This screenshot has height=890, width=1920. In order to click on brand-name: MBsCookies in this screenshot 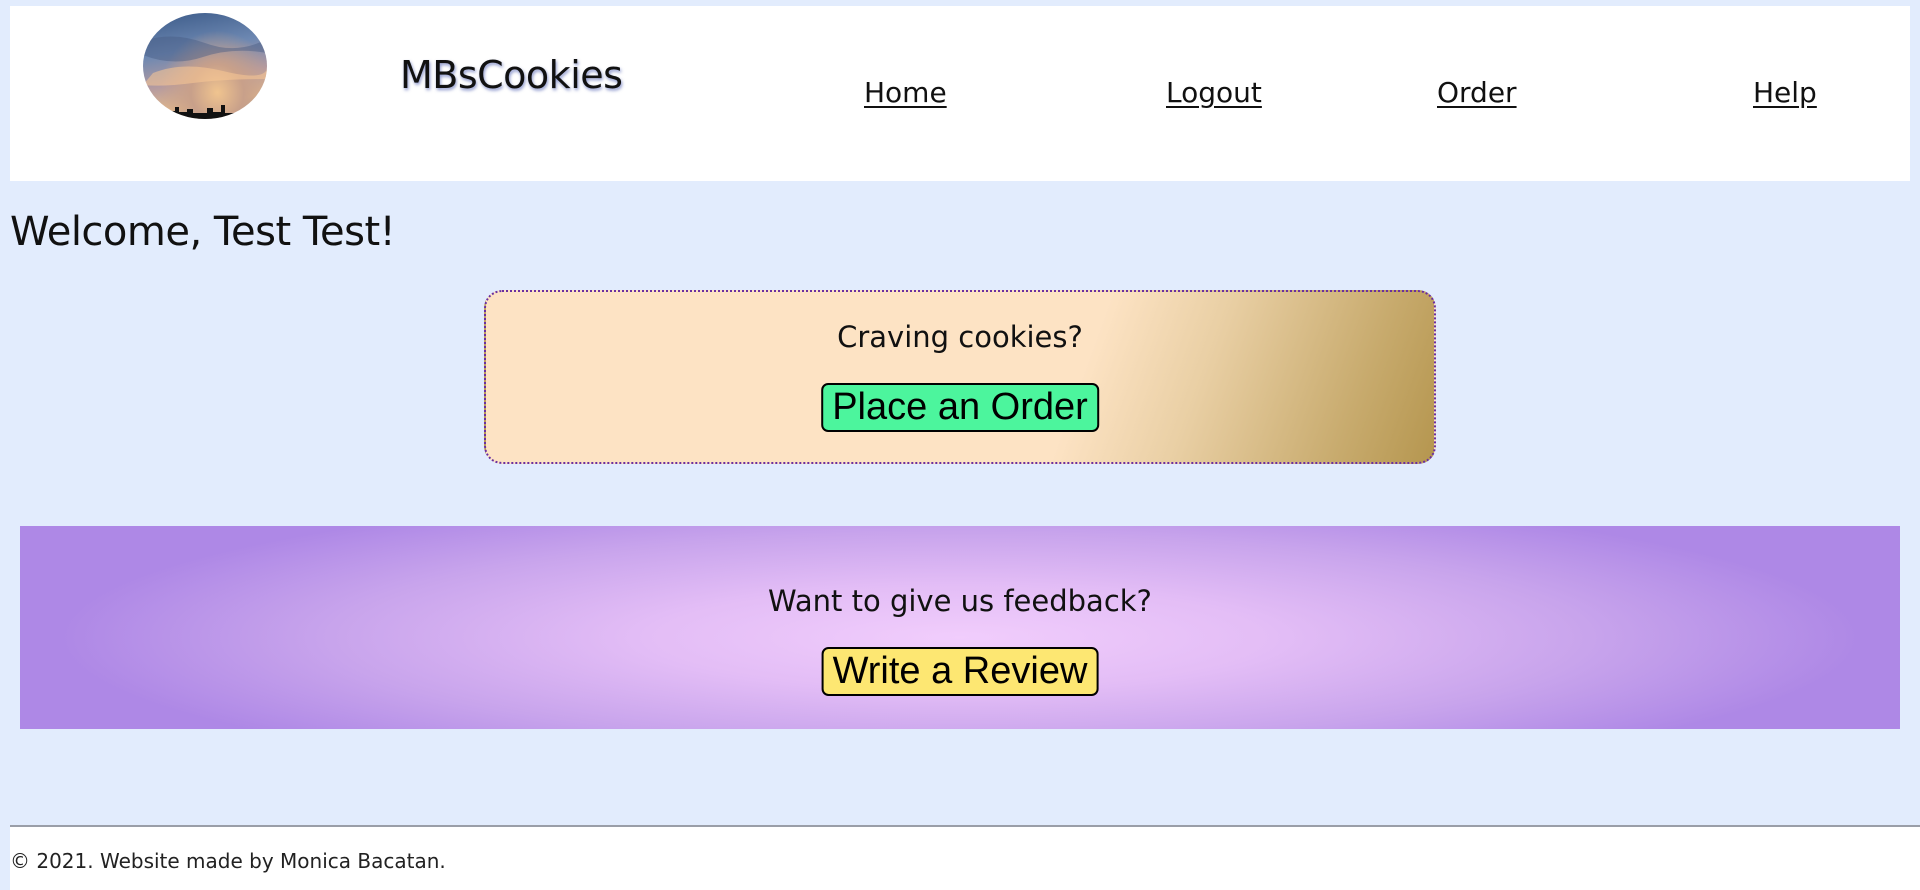, I will do `click(511, 75)`.